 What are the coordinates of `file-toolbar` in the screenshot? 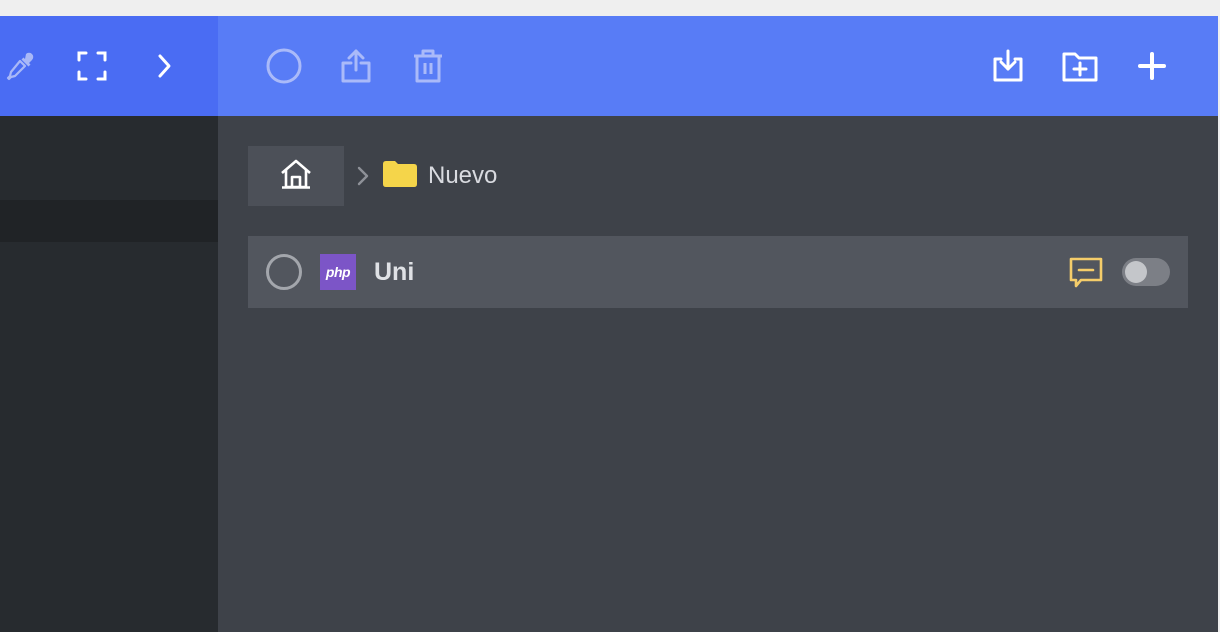 It's located at (718, 66).